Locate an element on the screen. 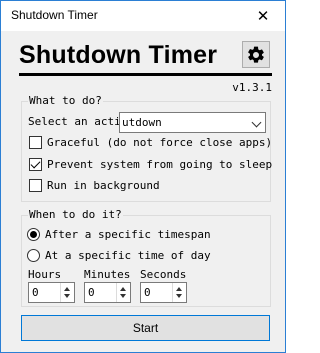 The height and width of the screenshot is (353, 320). graceful-checkbox is located at coordinates (35, 142).